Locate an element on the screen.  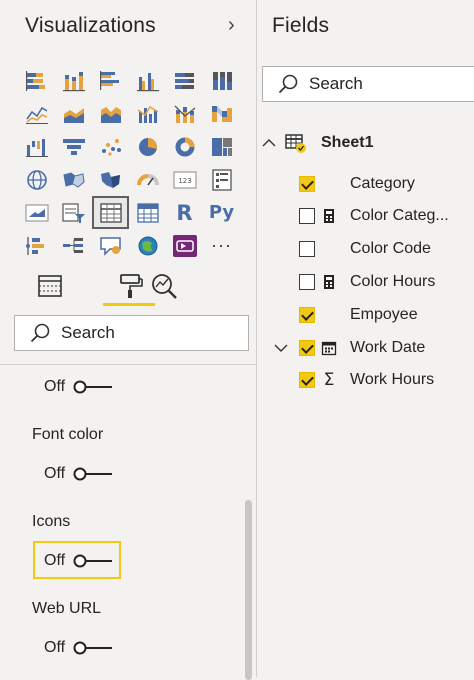
python-visual-label: Py is located at coordinates (221, 212).